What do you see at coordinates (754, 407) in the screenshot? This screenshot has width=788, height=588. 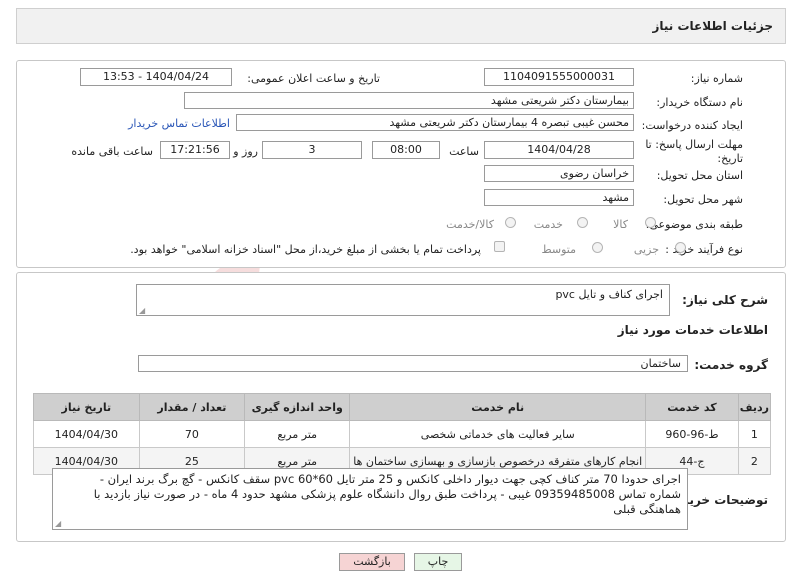 I see `col-row-header: ردیف` at bounding box center [754, 407].